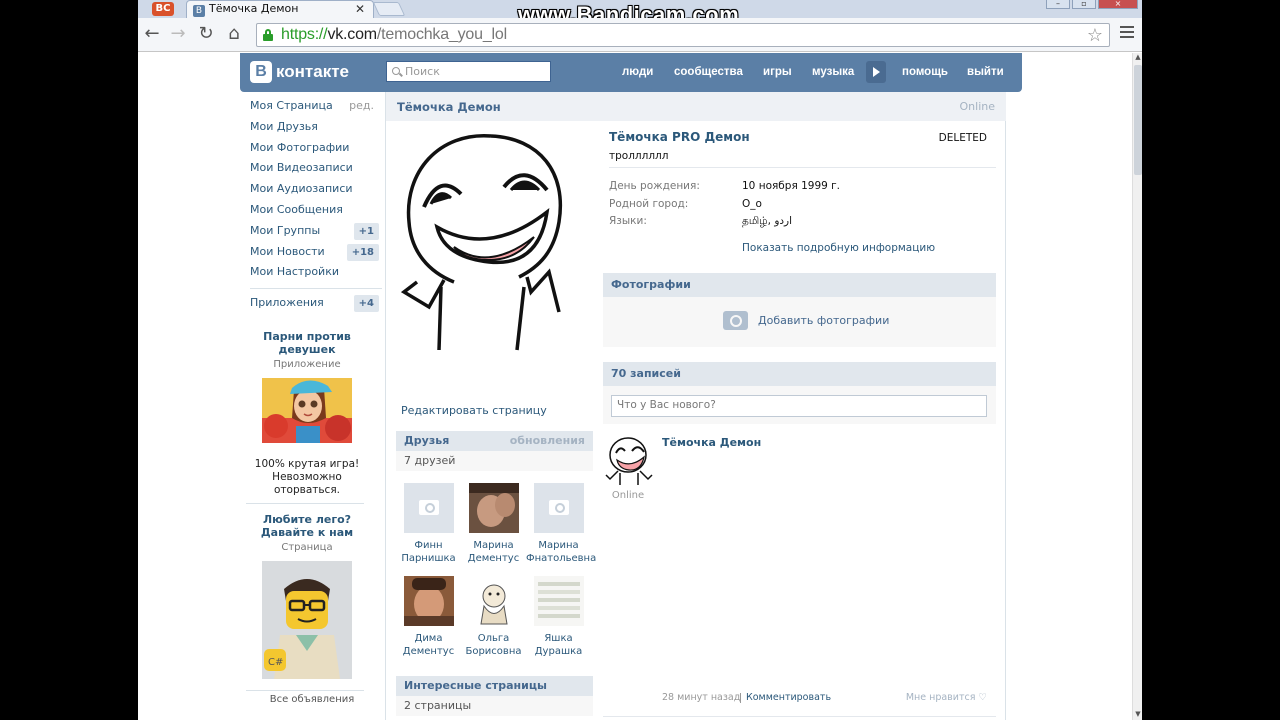 The height and width of the screenshot is (720, 1280). I want to click on add-photos-link: Добавить фотографии, so click(806, 320).